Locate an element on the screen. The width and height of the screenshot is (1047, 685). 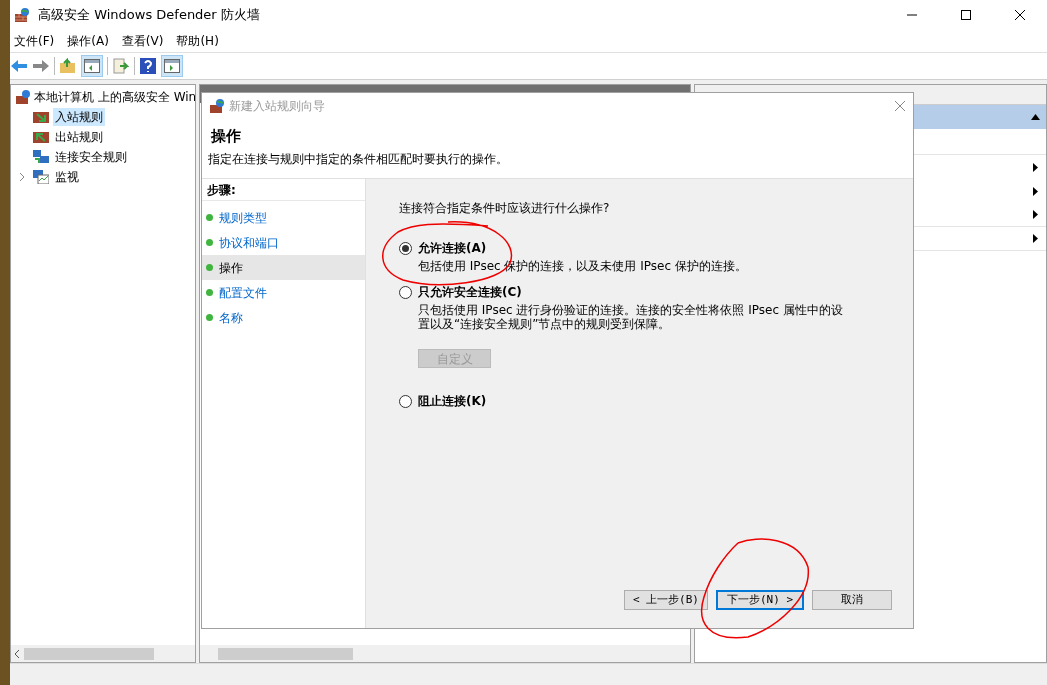
scroll-left-icon is located at coordinates (17, 653).